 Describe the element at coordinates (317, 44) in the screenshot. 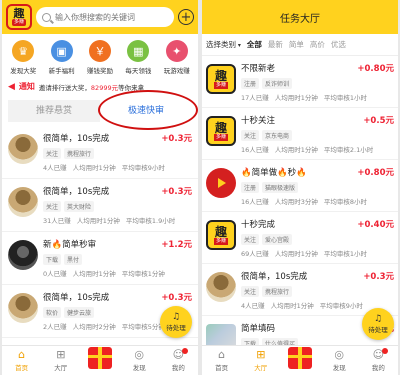

I see `filter-tab: 高价` at that location.